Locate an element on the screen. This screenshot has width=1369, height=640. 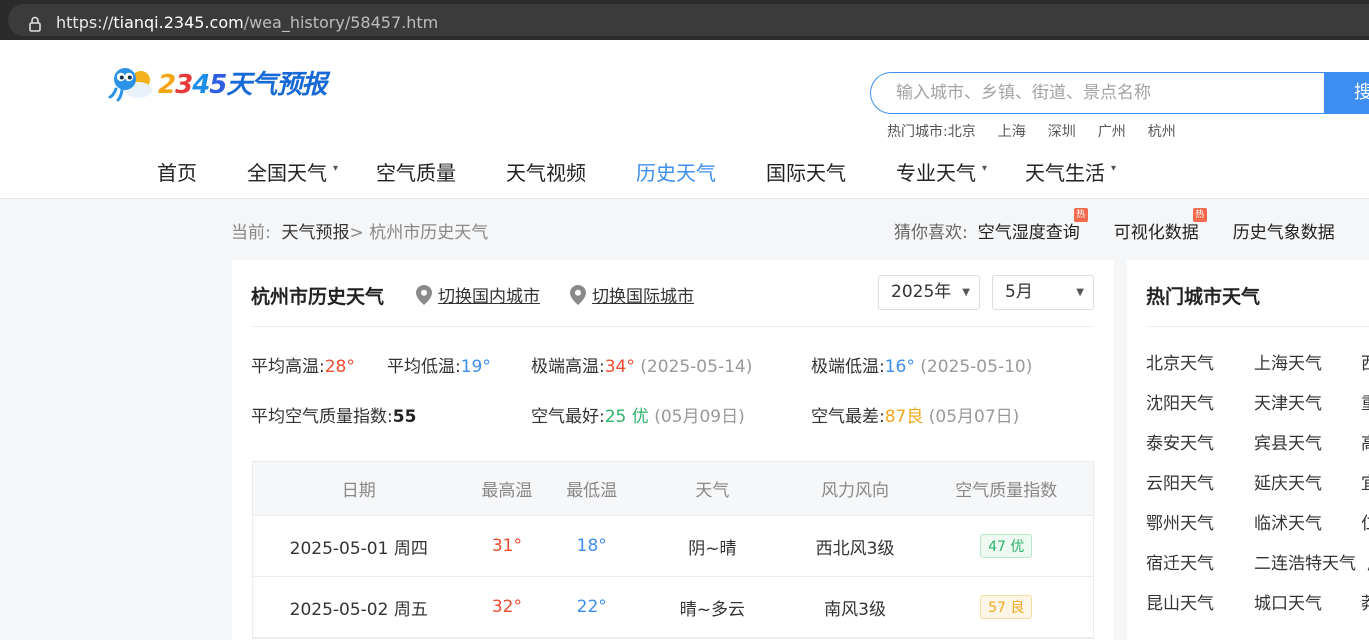
panel-title: 热门城市天气 is located at coordinates (1203, 297).